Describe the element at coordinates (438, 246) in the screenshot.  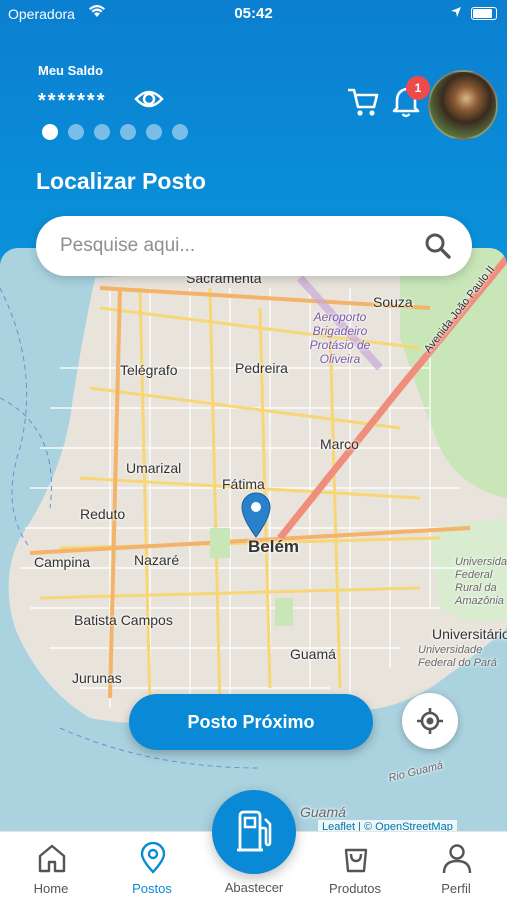
I see `search-icon` at that location.